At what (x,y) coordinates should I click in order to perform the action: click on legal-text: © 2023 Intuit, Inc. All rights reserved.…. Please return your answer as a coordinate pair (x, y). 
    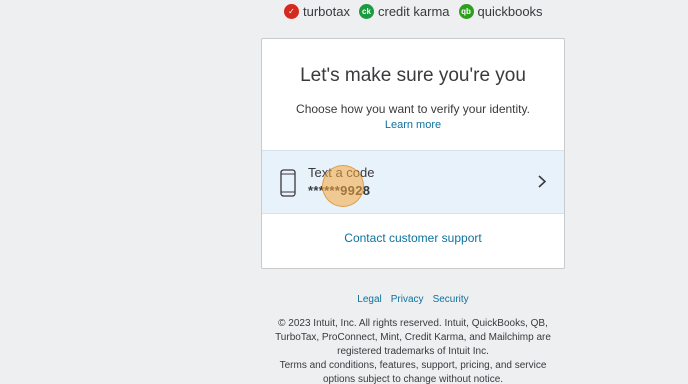
    Looking at the image, I should click on (413, 350).